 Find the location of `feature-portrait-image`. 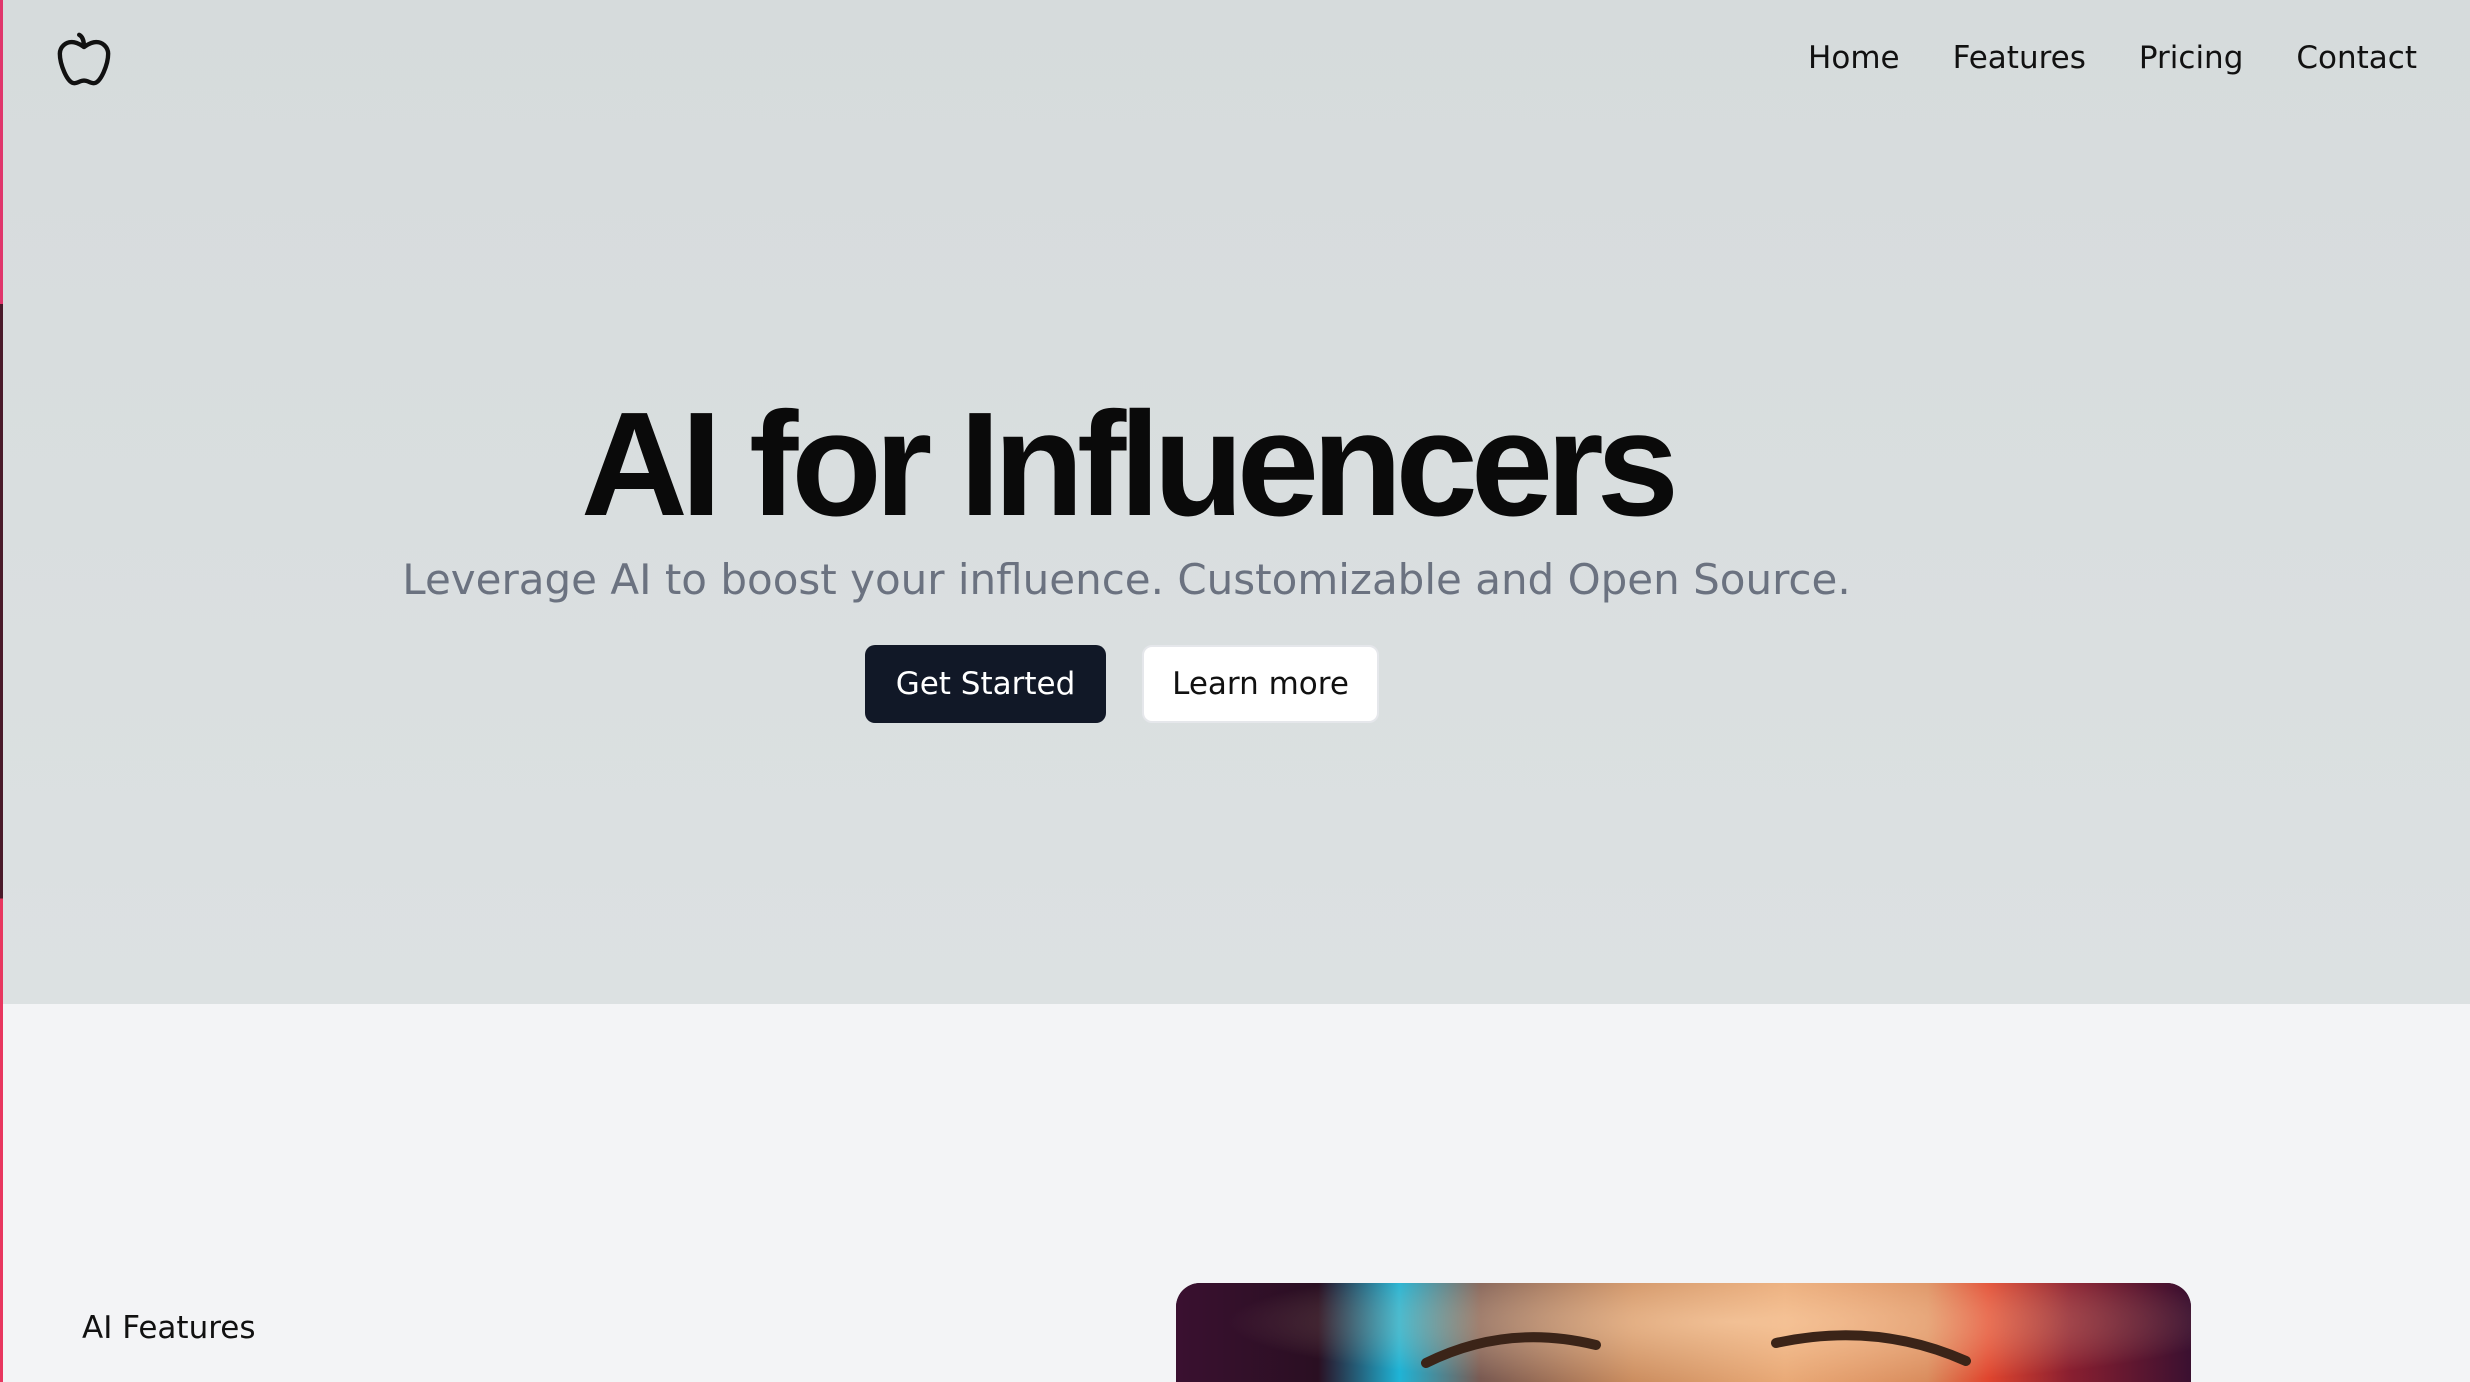

feature-portrait-image is located at coordinates (1683, 1332).